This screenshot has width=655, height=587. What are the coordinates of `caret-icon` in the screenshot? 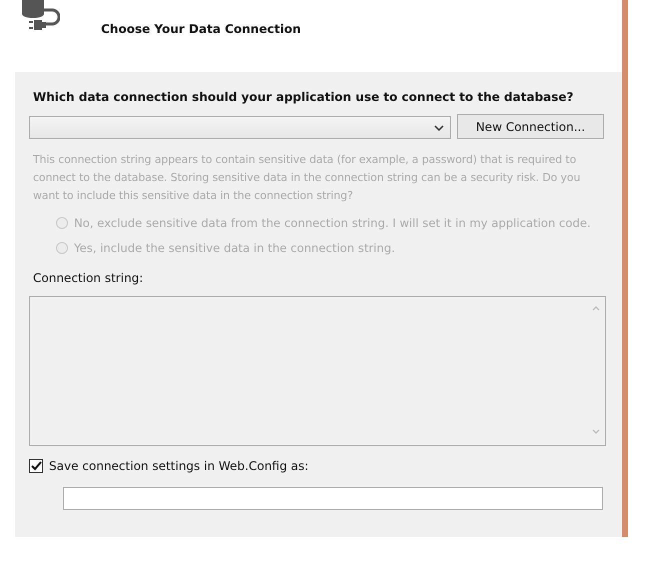 It's located at (439, 127).